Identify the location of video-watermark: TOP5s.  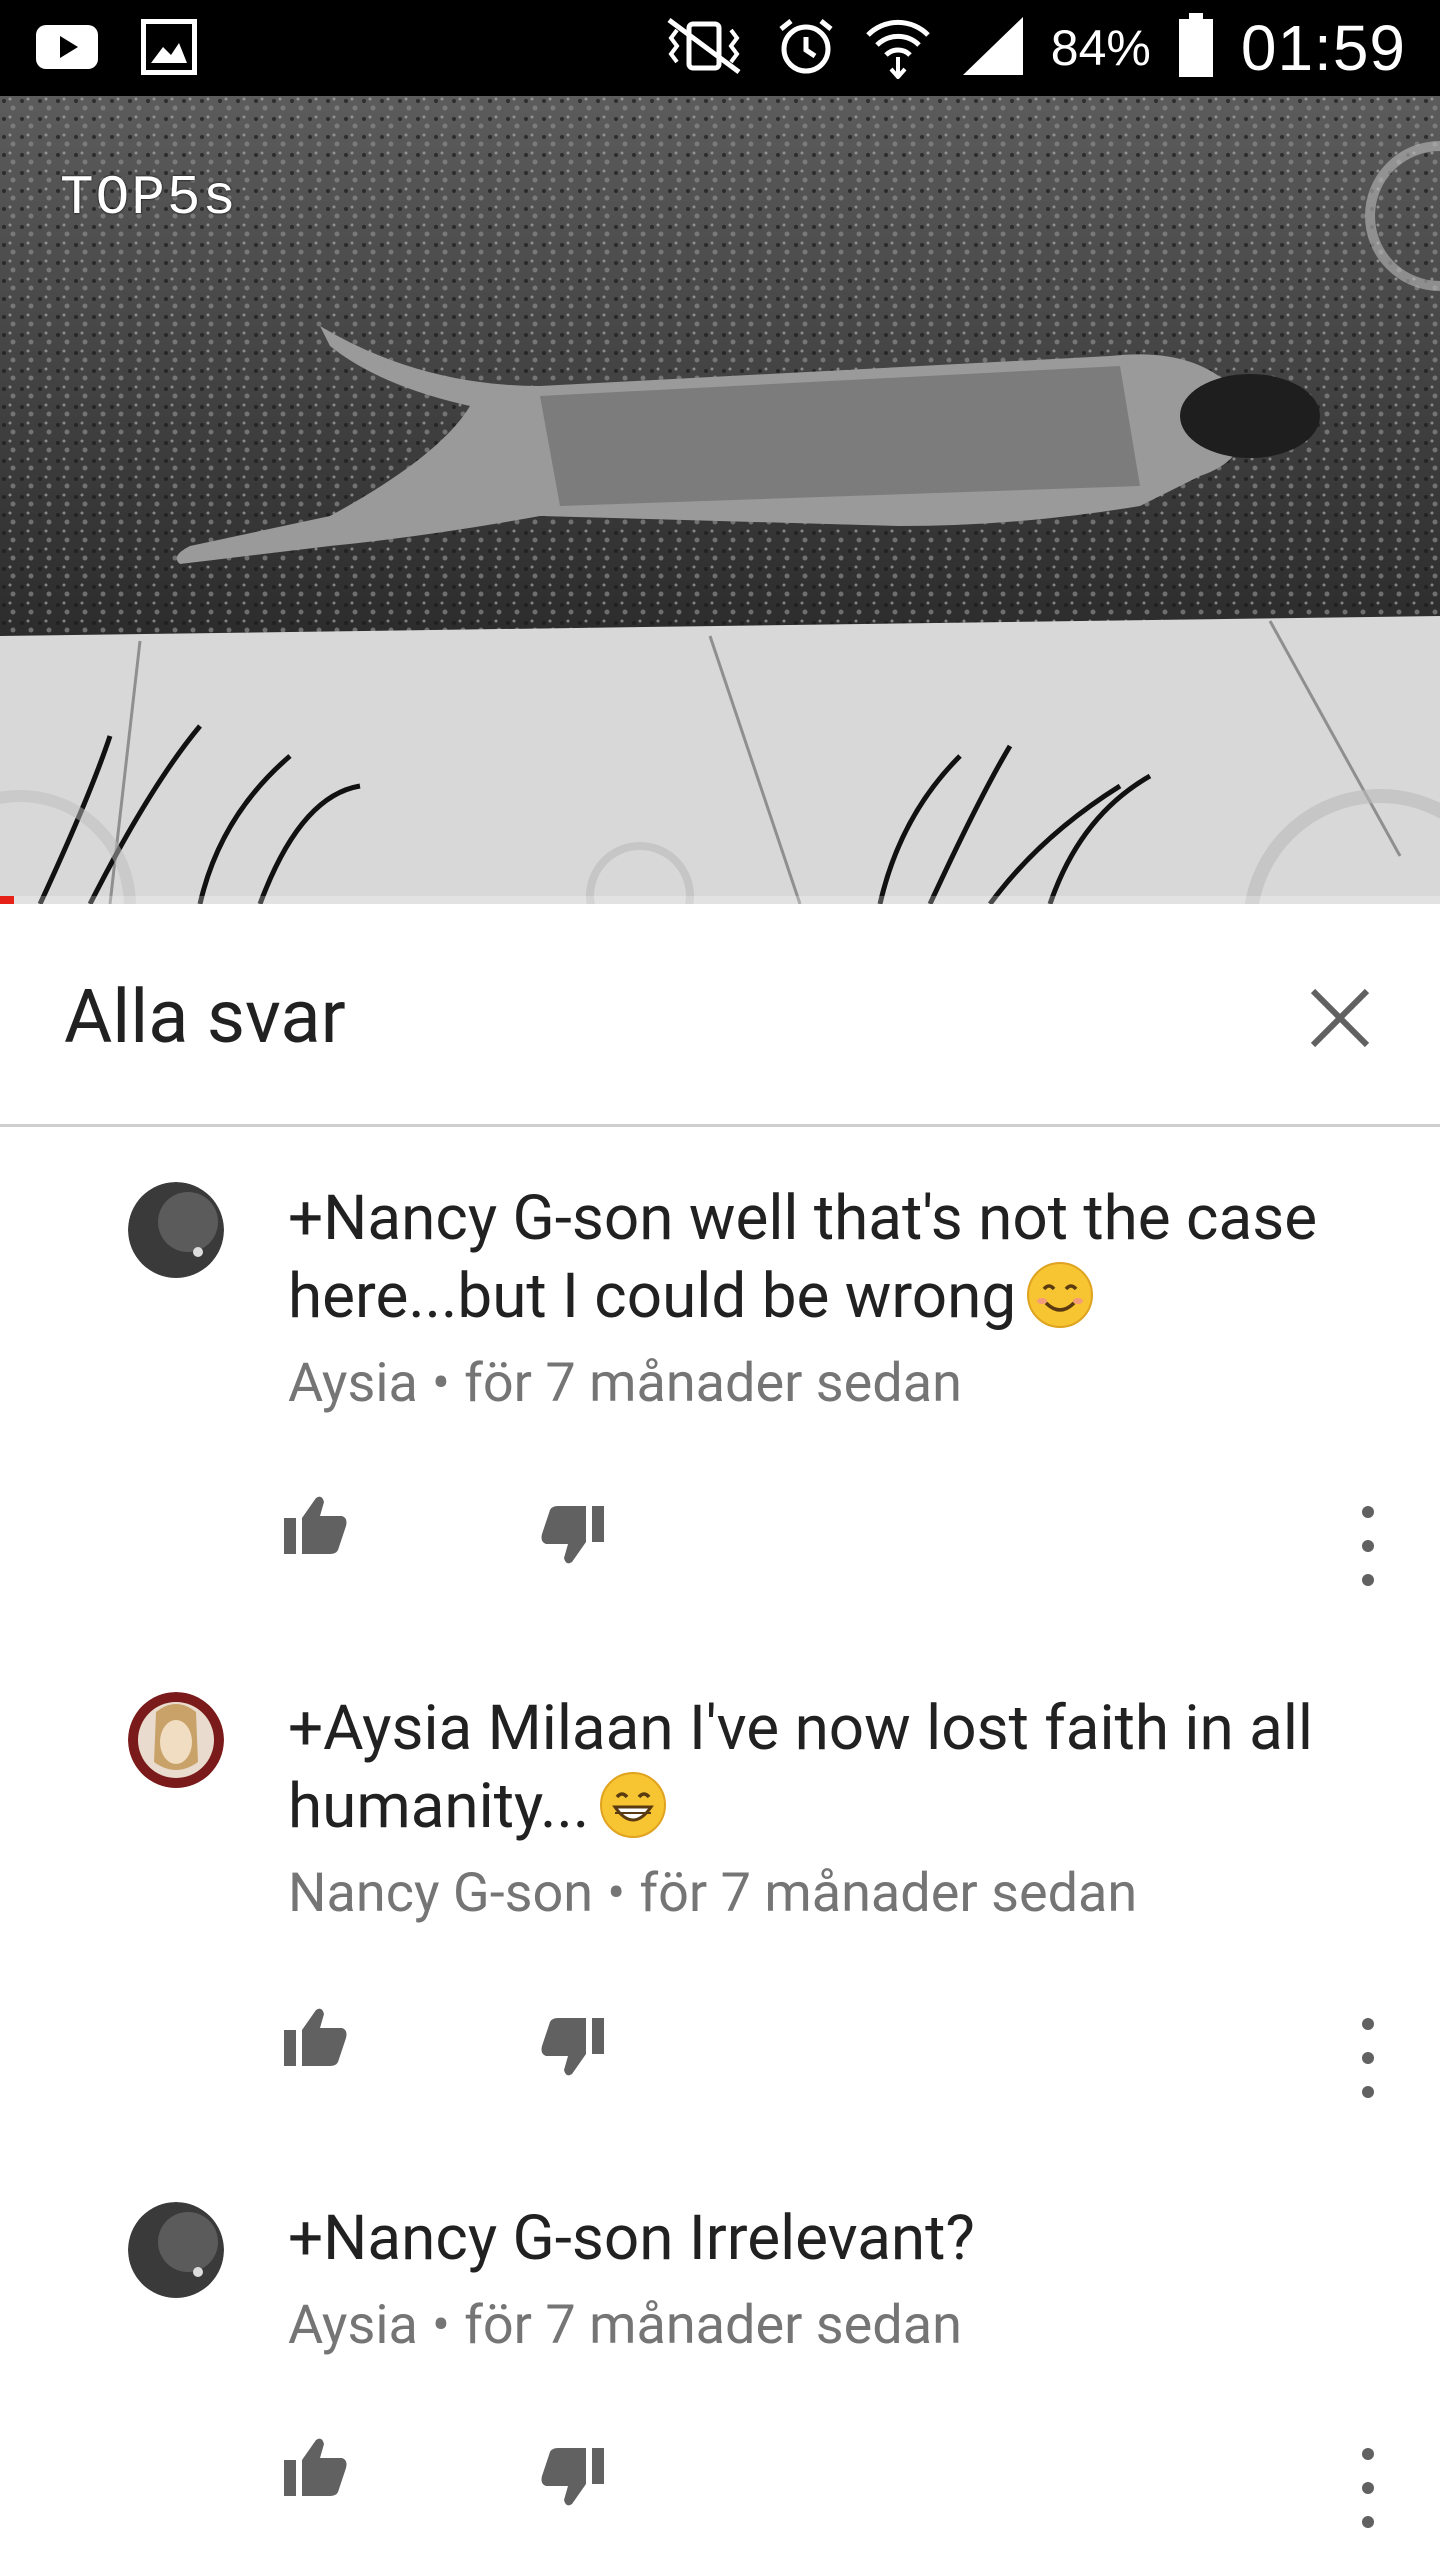
(149, 198).